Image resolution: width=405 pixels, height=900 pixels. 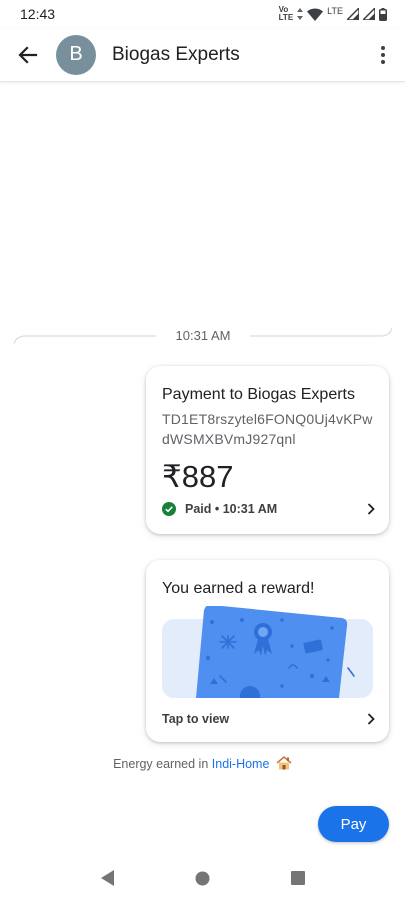 What do you see at coordinates (300, 14) in the screenshot?
I see `data-arrows-icon` at bounding box center [300, 14].